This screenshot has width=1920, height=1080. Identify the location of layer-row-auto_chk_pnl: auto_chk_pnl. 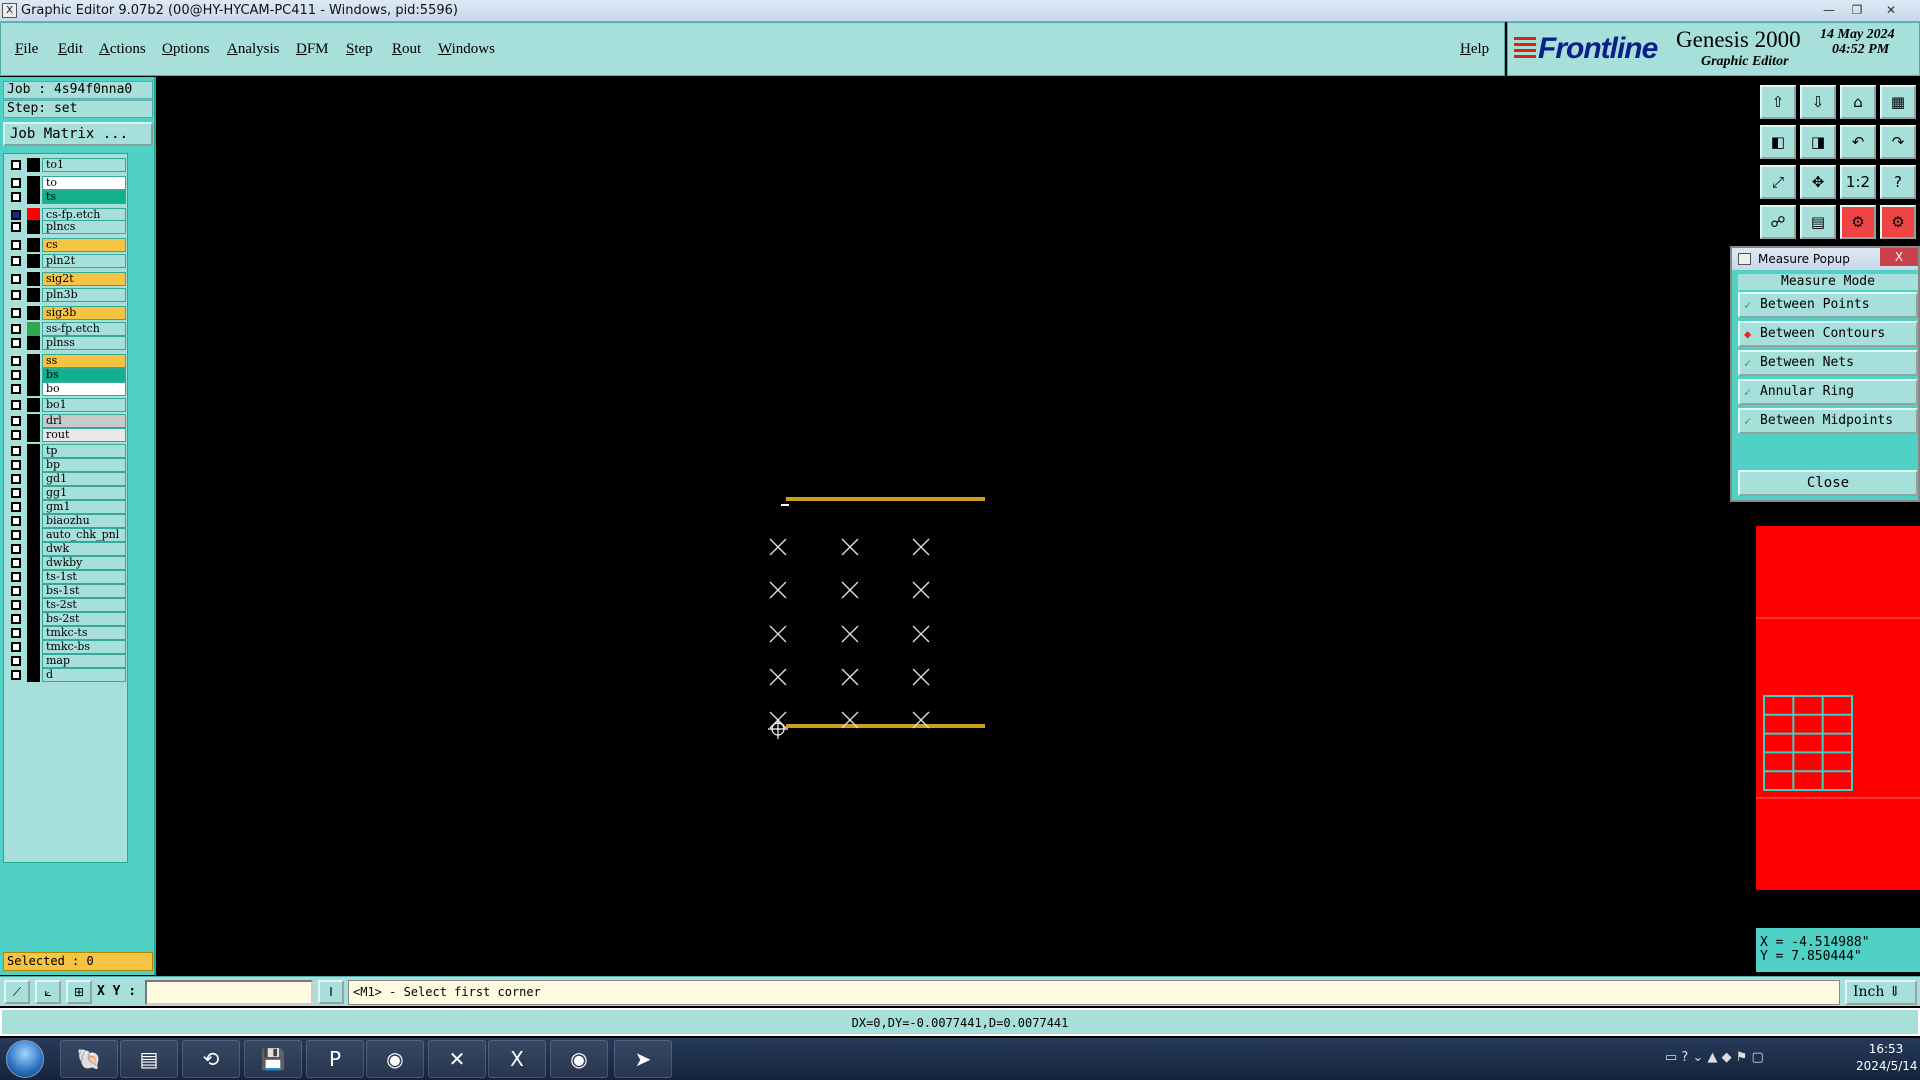
(67, 535).